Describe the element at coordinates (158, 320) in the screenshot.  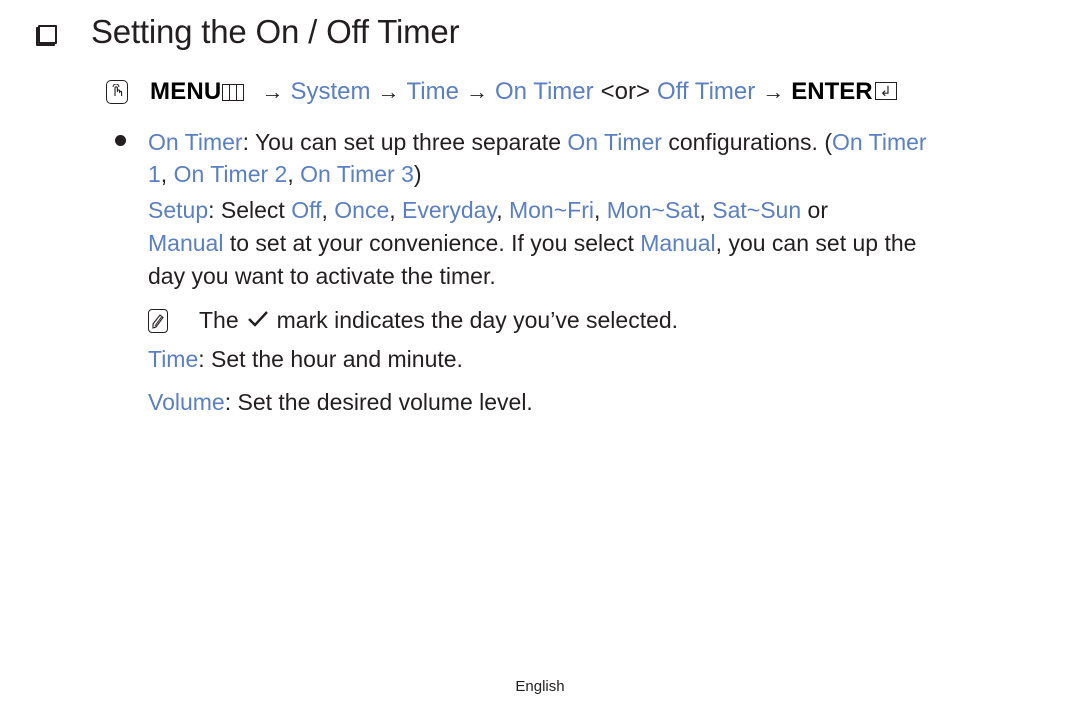
I see `note-pencil-icon` at that location.